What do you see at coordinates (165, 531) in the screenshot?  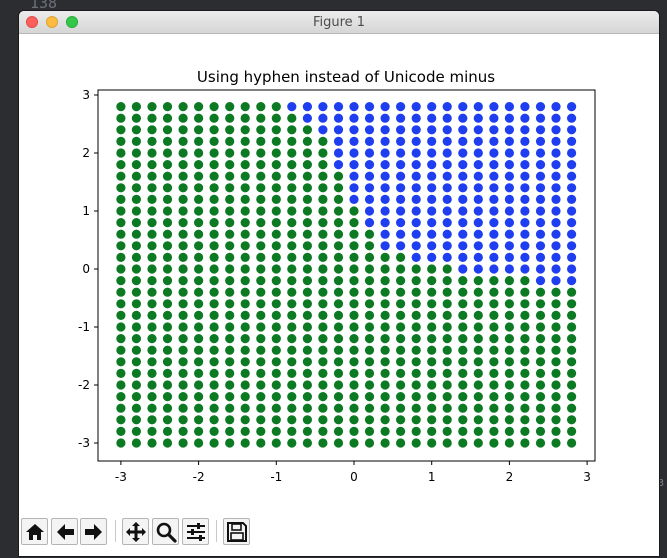 I see `zoom-button` at bounding box center [165, 531].